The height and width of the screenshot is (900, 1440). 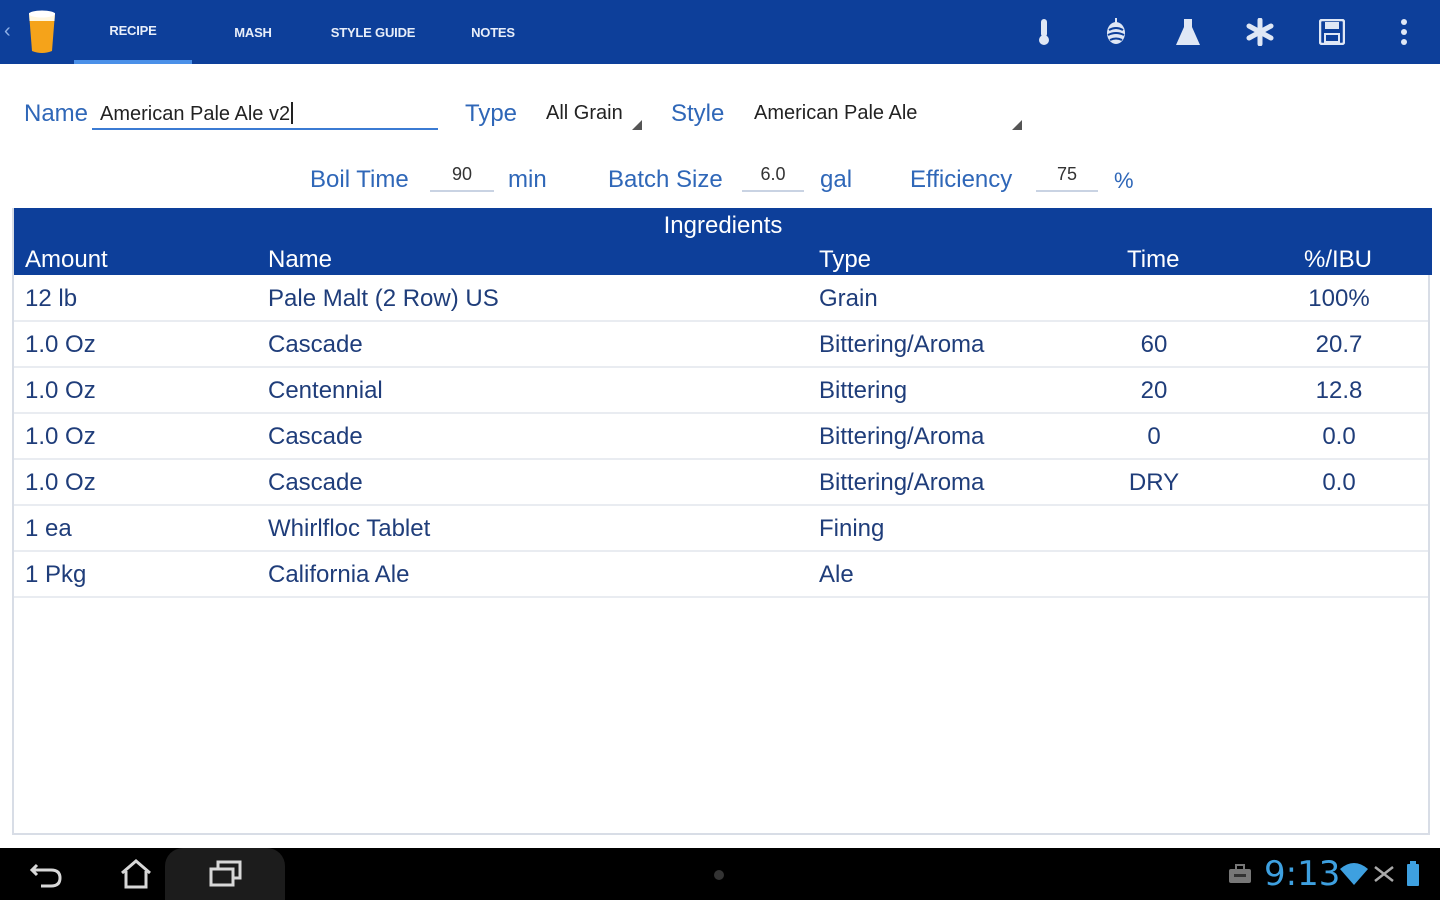 I want to click on cell-type: Bittering, so click(x=863, y=390).